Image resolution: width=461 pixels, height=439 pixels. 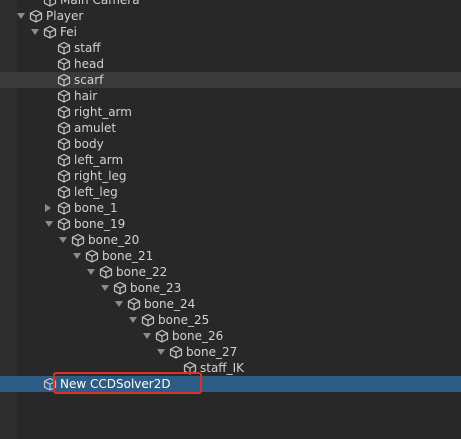 I want to click on hierarchy-item-label: amulet, so click(x=95, y=128).